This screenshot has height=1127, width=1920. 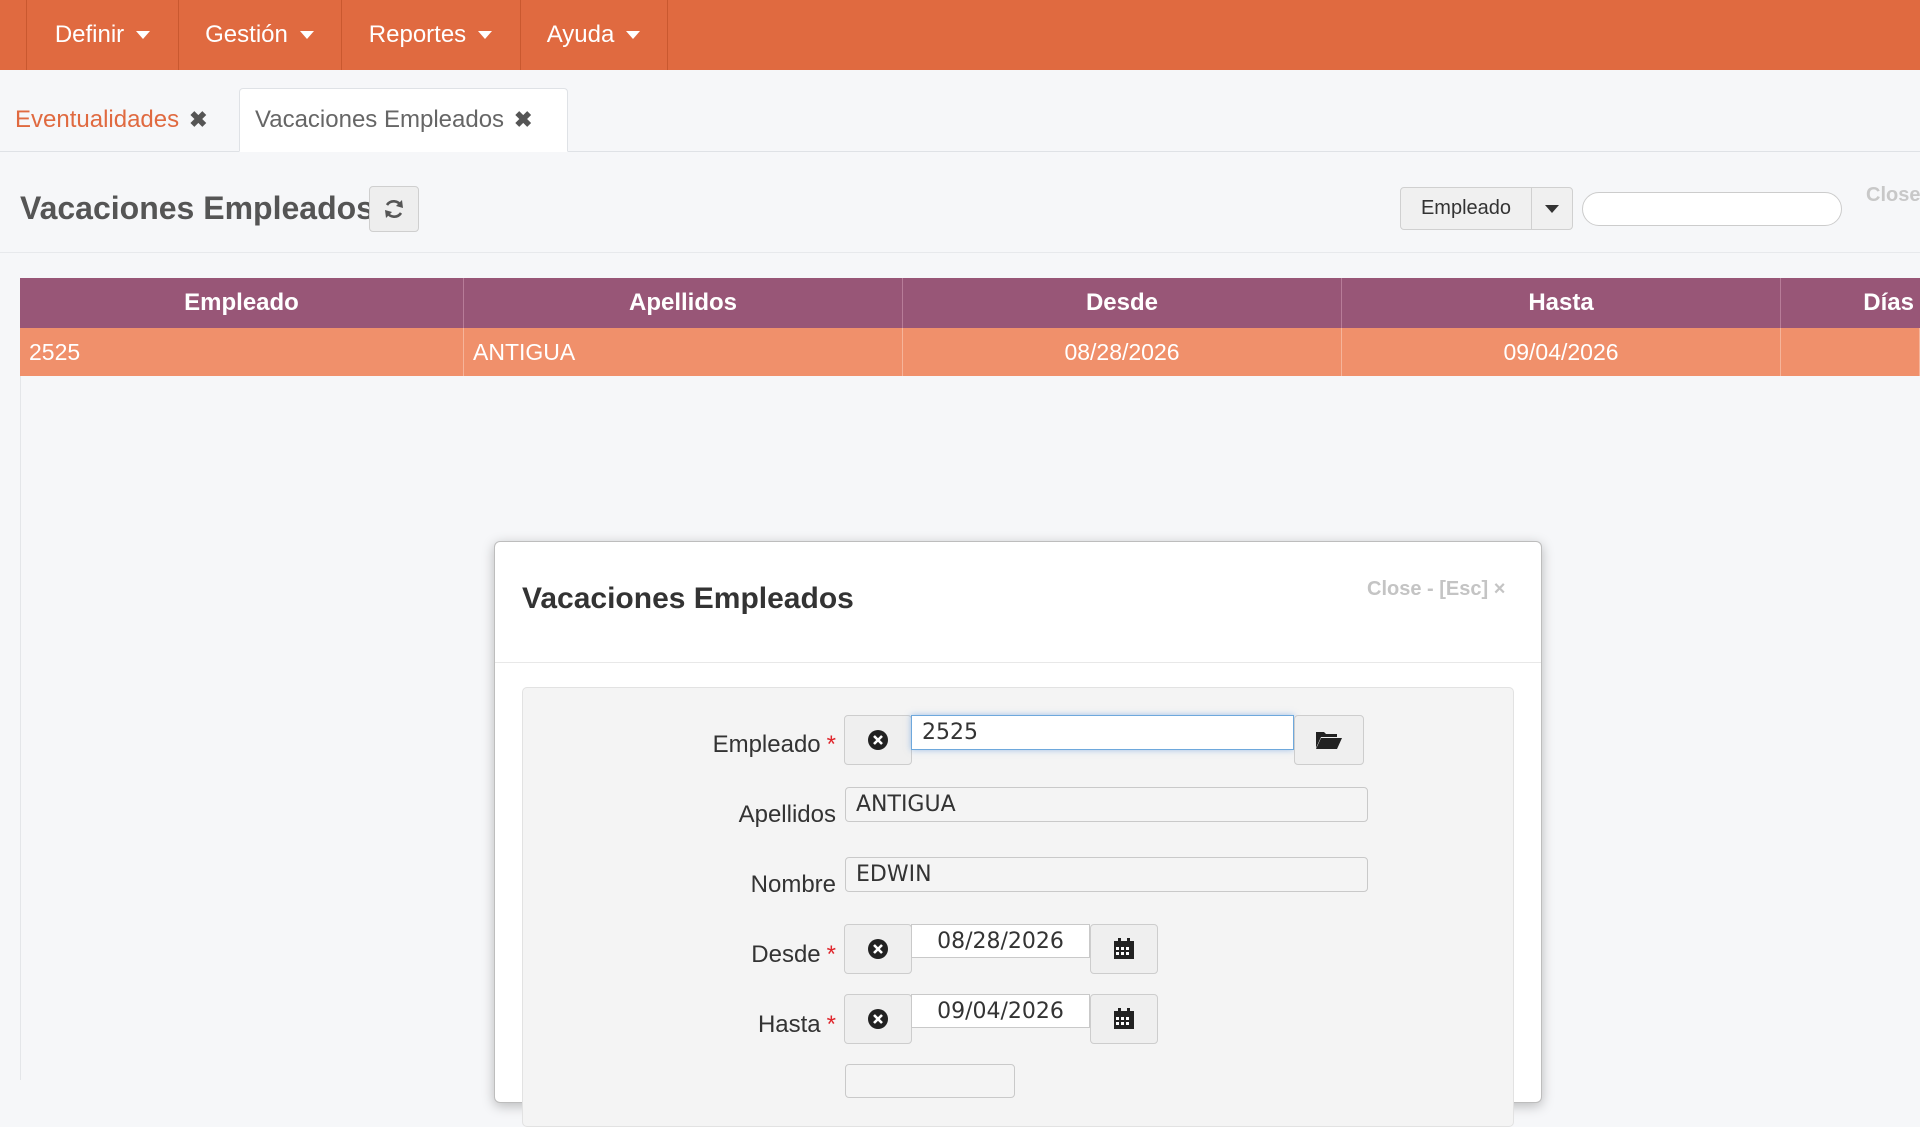 I want to click on menu-gestion: Gestión, so click(x=260, y=35).